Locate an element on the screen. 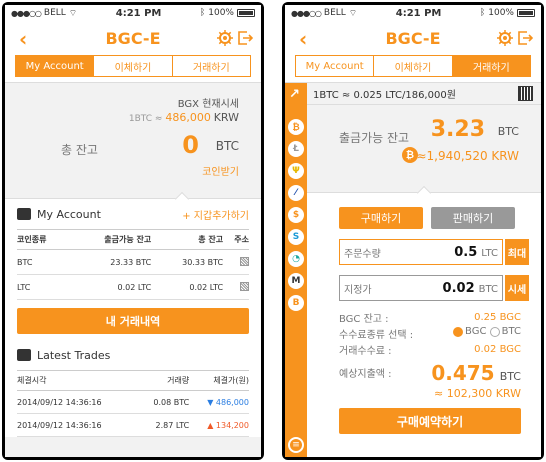  available-balance: 0.02 LTC is located at coordinates (110, 287).